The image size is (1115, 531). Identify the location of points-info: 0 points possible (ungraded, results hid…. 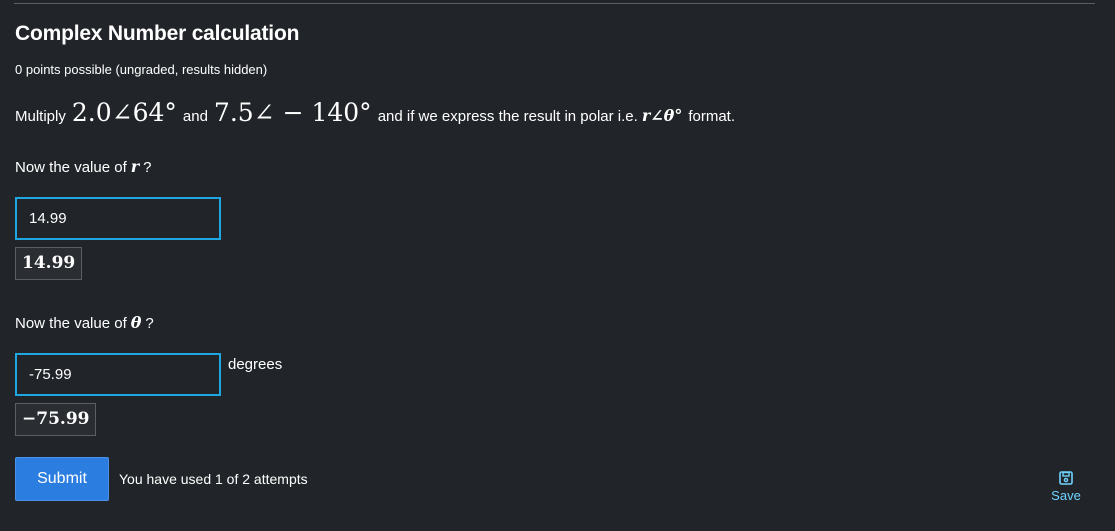
(141, 69).